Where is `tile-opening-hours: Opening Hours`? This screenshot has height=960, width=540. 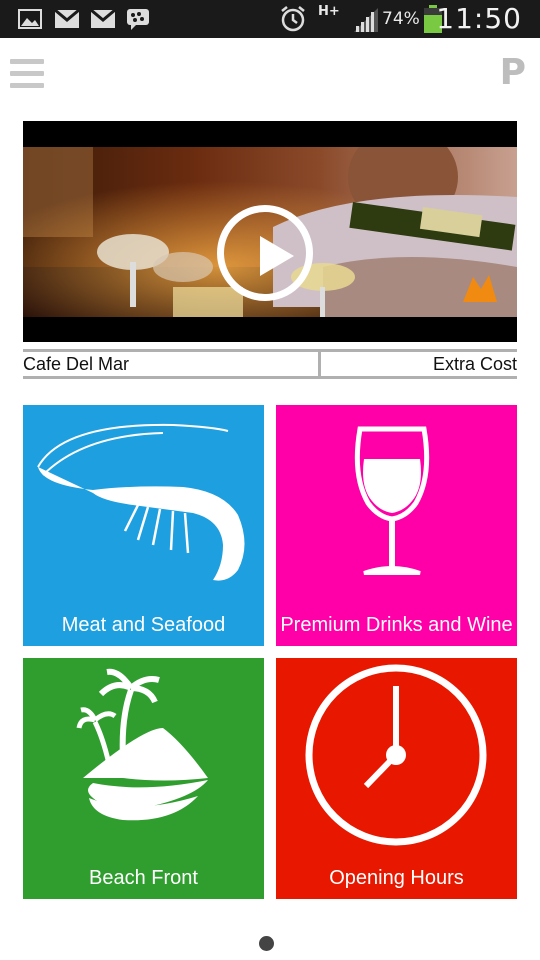
tile-opening-hours: Opening Hours is located at coordinates (396, 778).